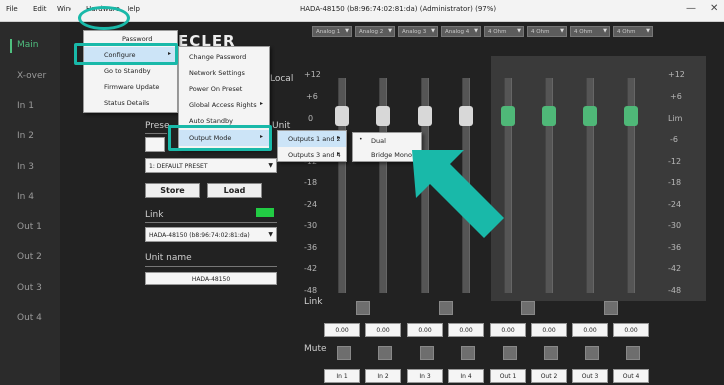 The height and width of the screenshot is (385, 724). What do you see at coordinates (427, 353) in the screenshot?
I see `mute-button-in3` at bounding box center [427, 353].